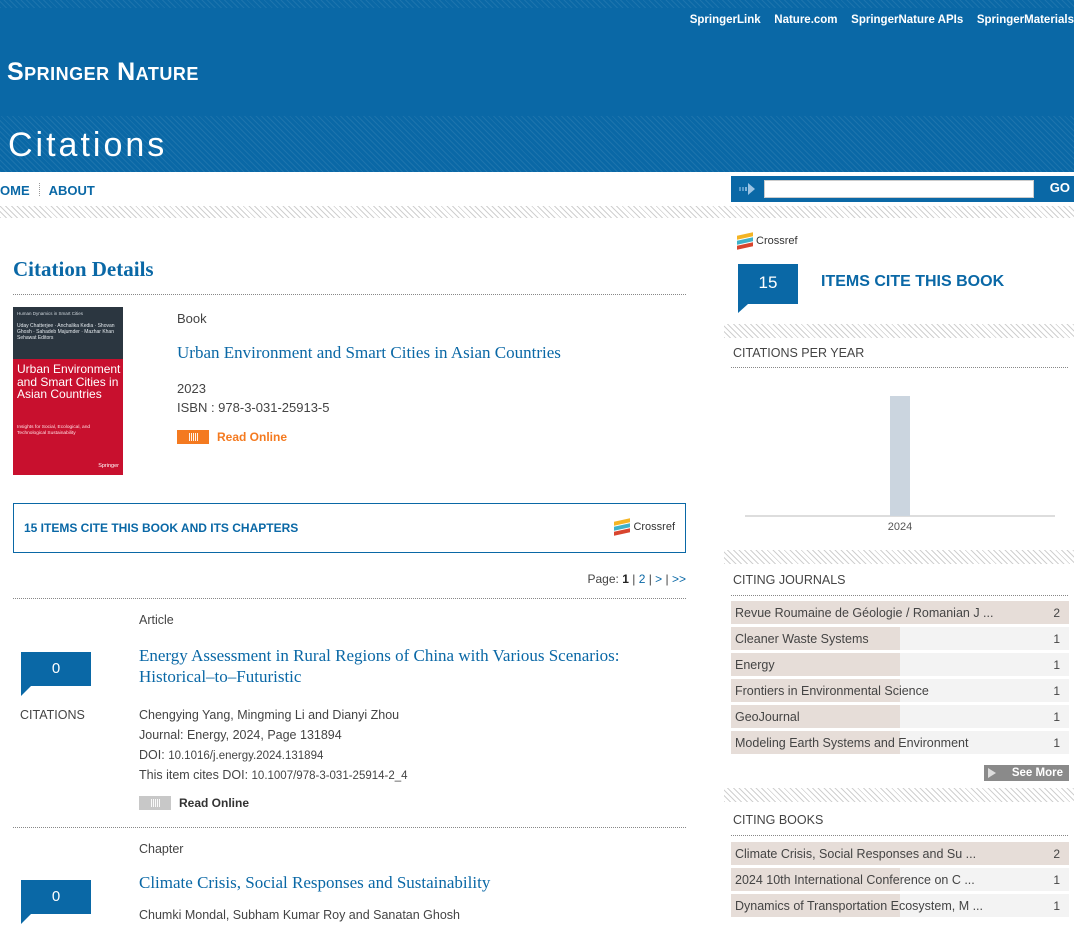 Image resolution: width=1074 pixels, height=925 pixels. What do you see at coordinates (789, 580) in the screenshot?
I see `citing-journals-heading: CITING JOURNALS` at bounding box center [789, 580].